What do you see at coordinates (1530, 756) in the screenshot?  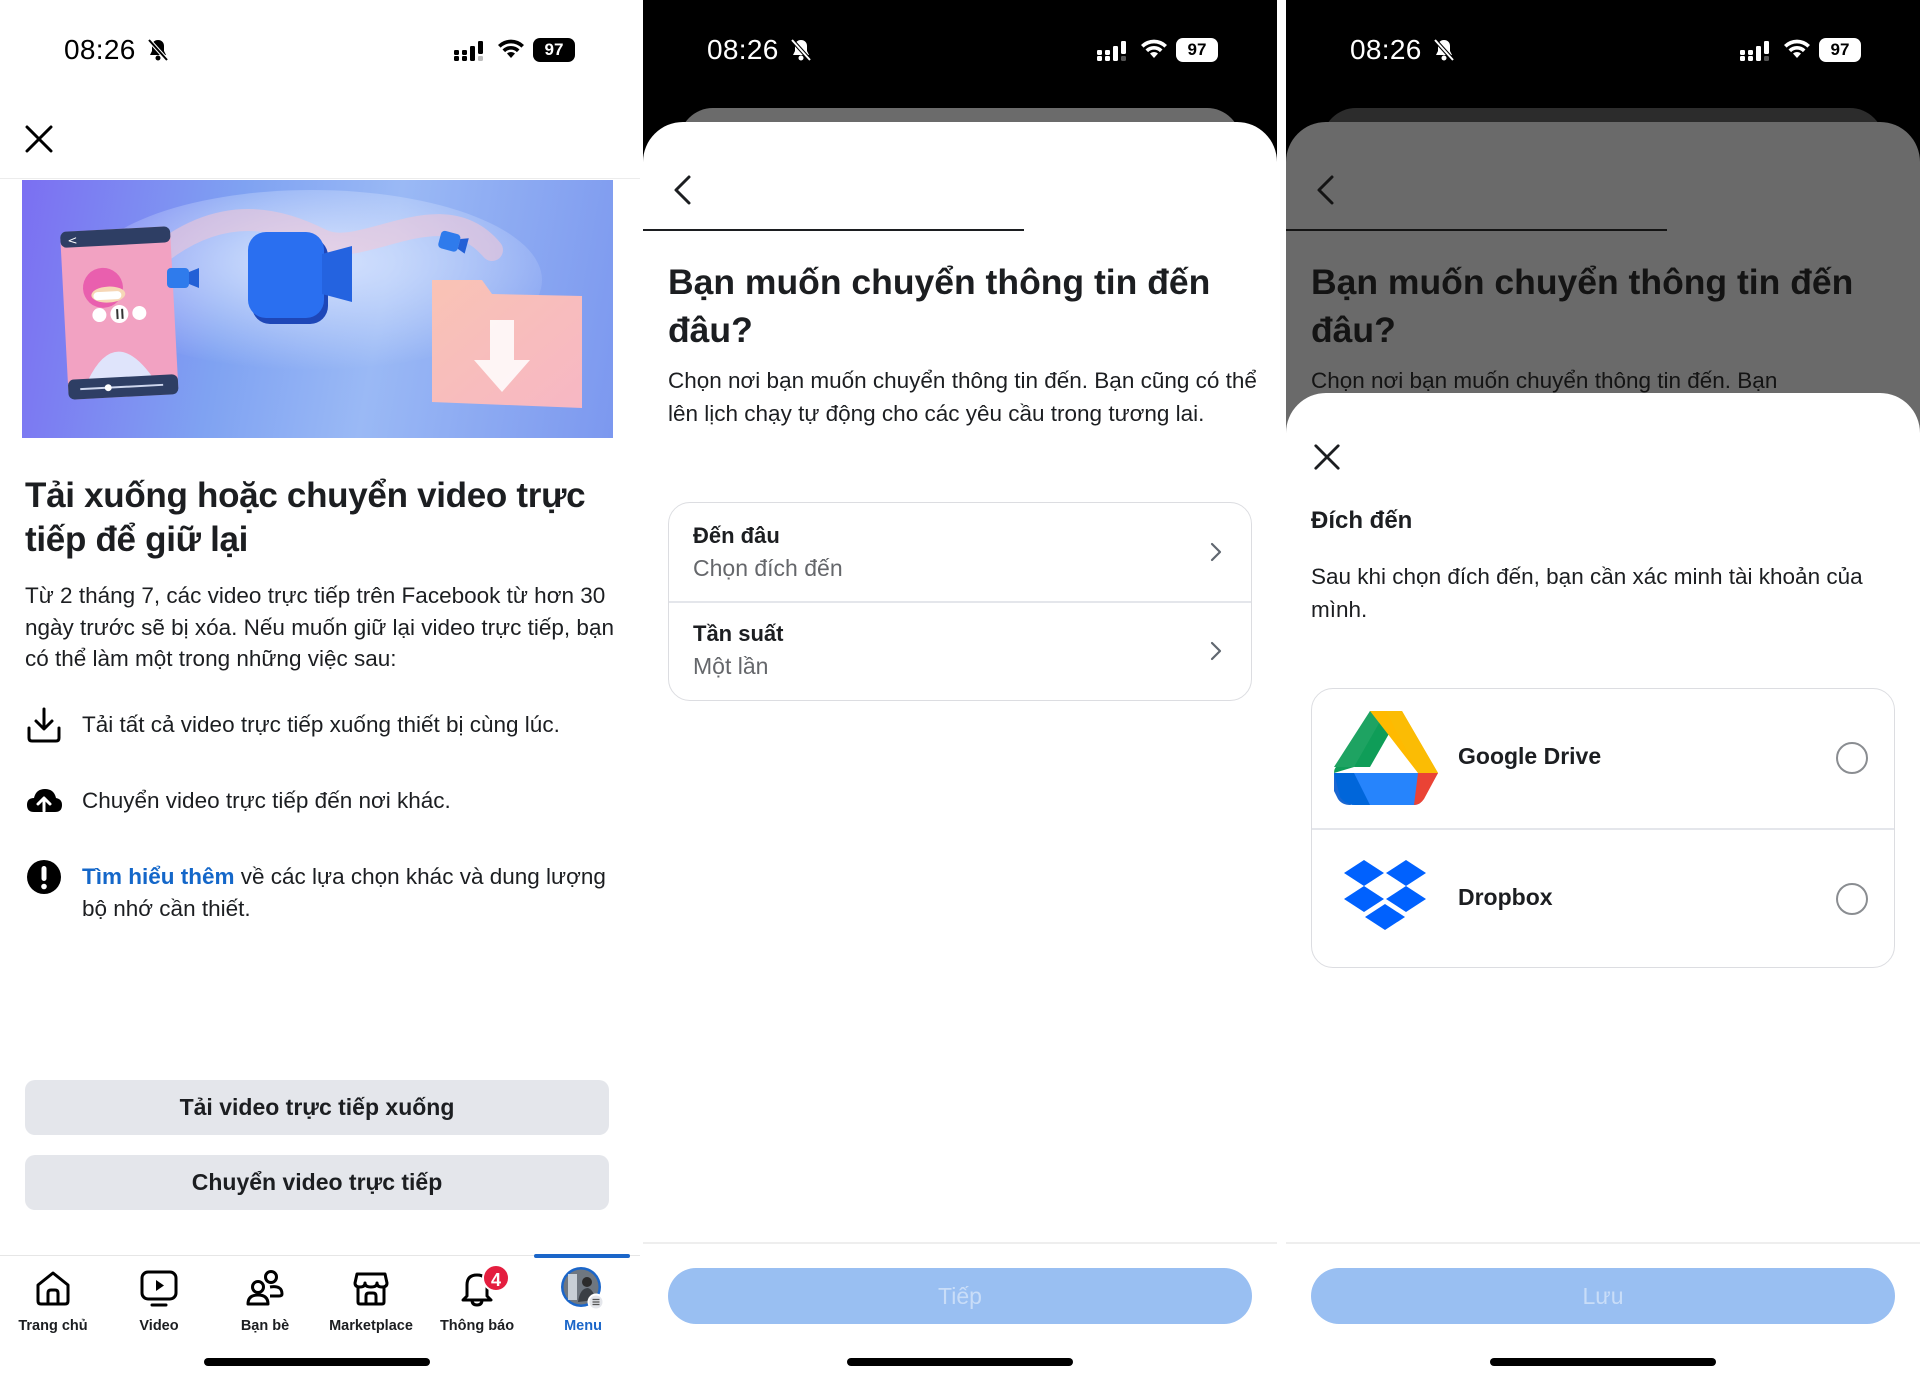 I see `destination-name: Google Drive` at bounding box center [1530, 756].